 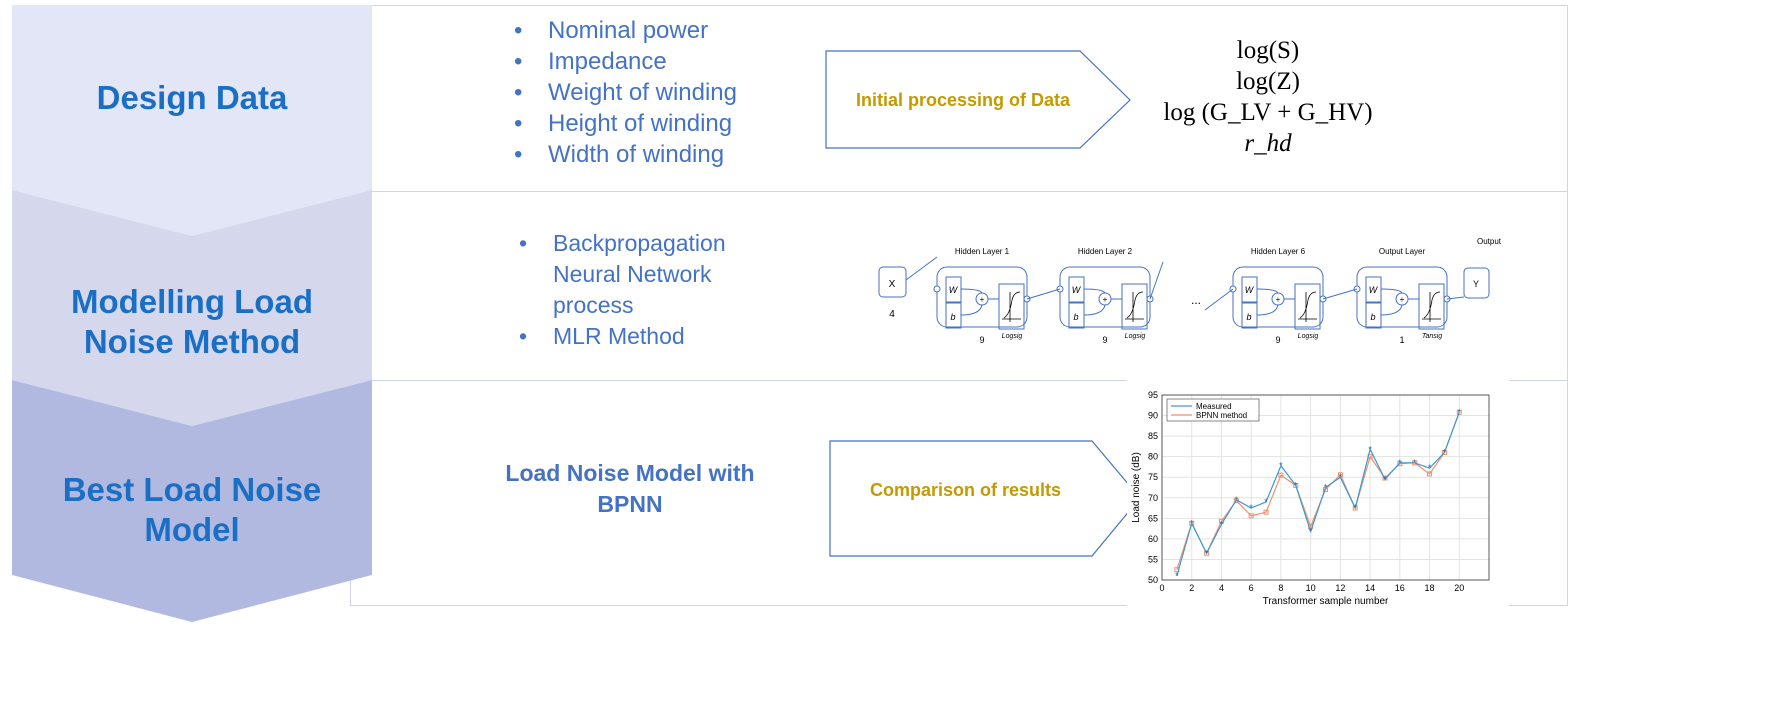 I want to click on list-item: Impedance, so click(x=625, y=61).